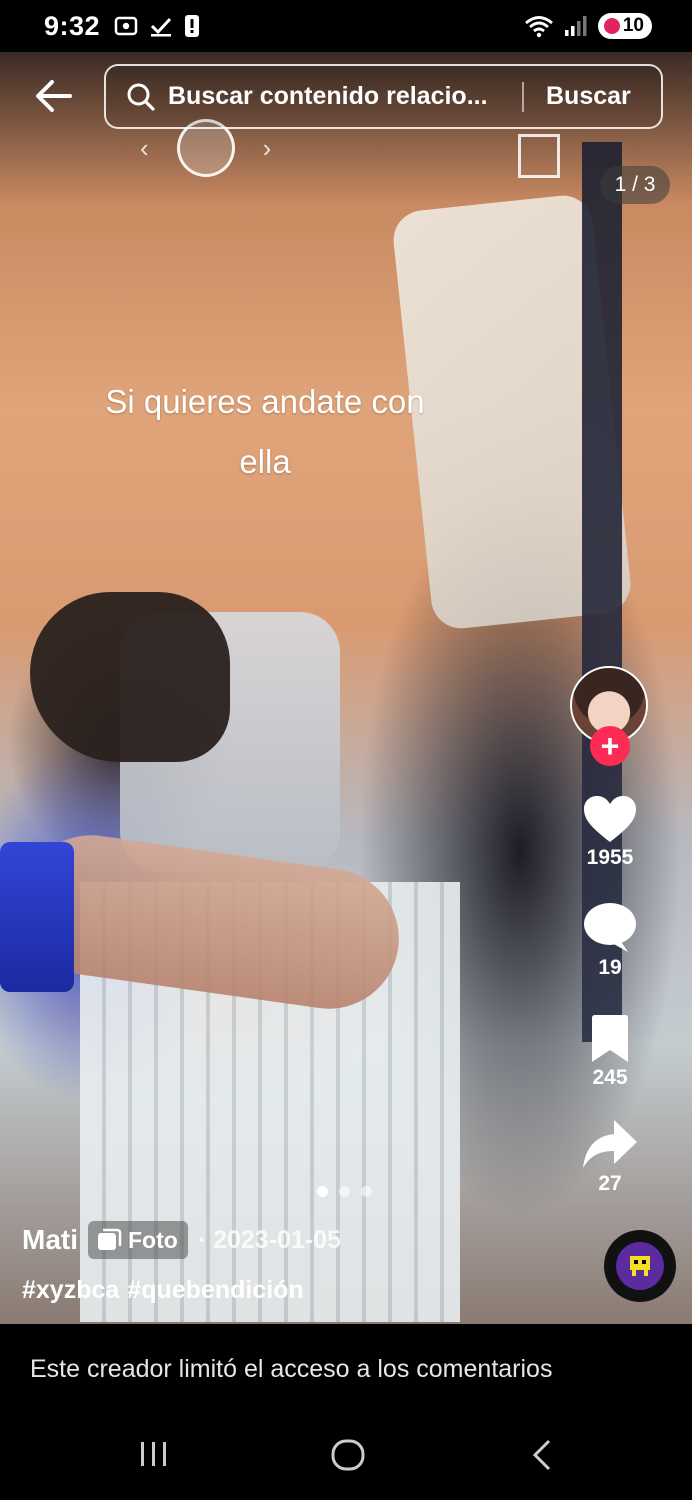  I want to click on status-bar: 9:32 10, so click(346, 26).